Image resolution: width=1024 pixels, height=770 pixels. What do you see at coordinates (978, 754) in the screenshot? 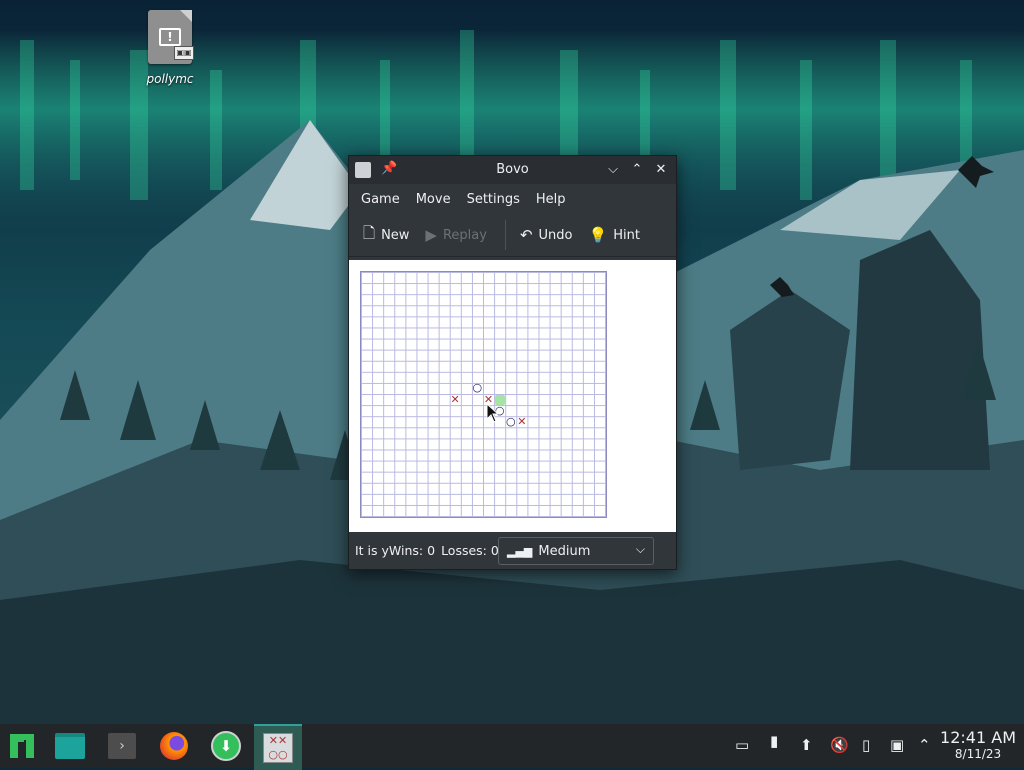
I see `clock-date: 8/11/23` at bounding box center [978, 754].